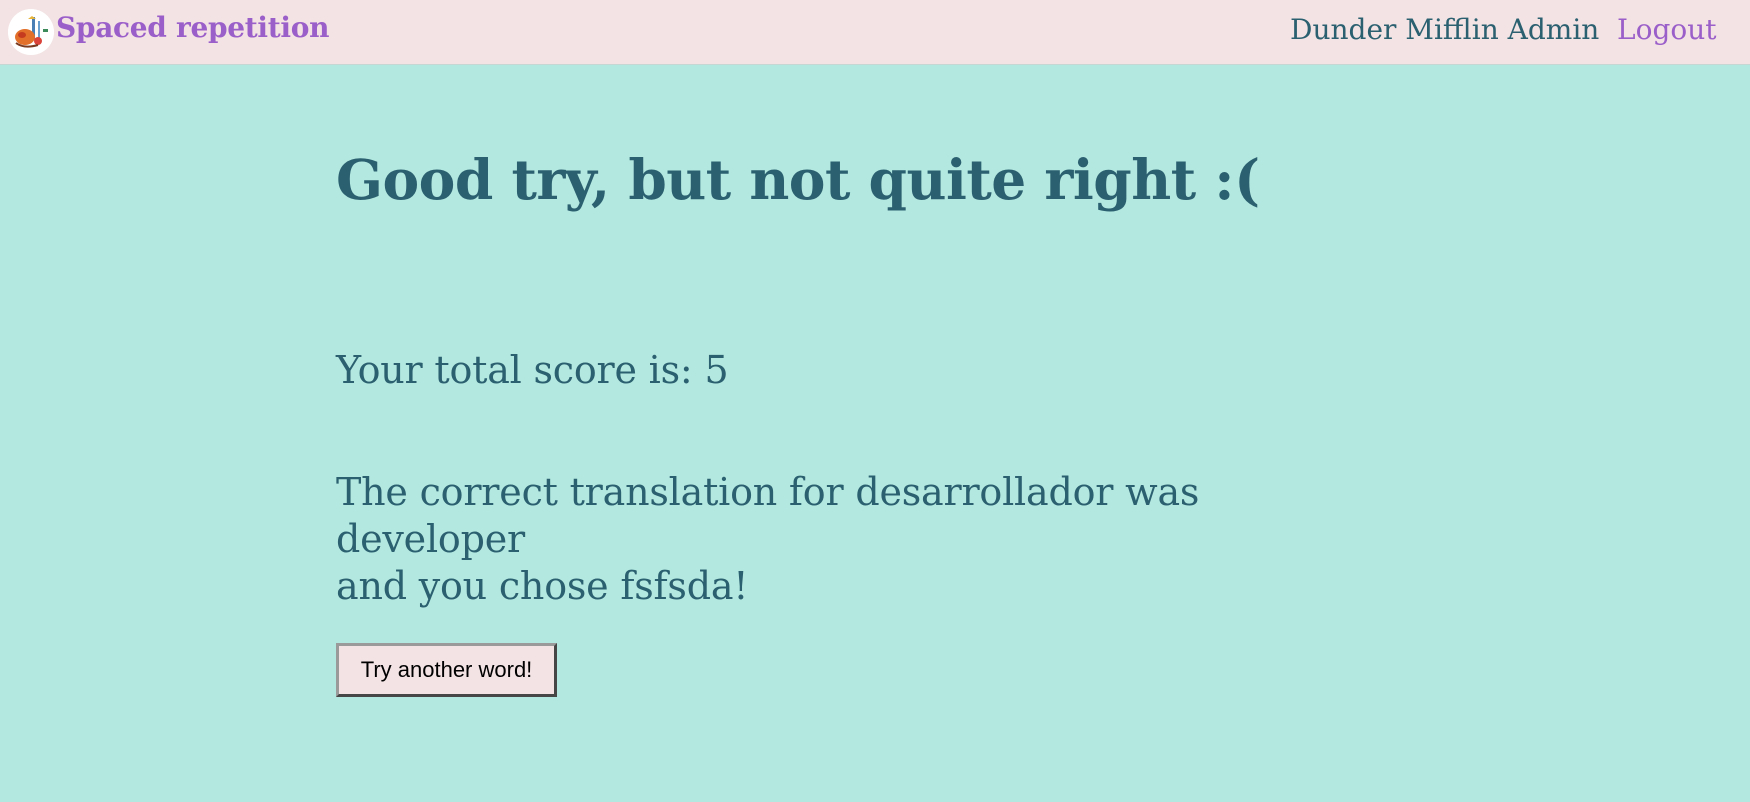 This screenshot has height=802, width=1750. Describe the element at coordinates (590, 492) in the screenshot. I see `feedback-prefix: The correct translation for` at that location.